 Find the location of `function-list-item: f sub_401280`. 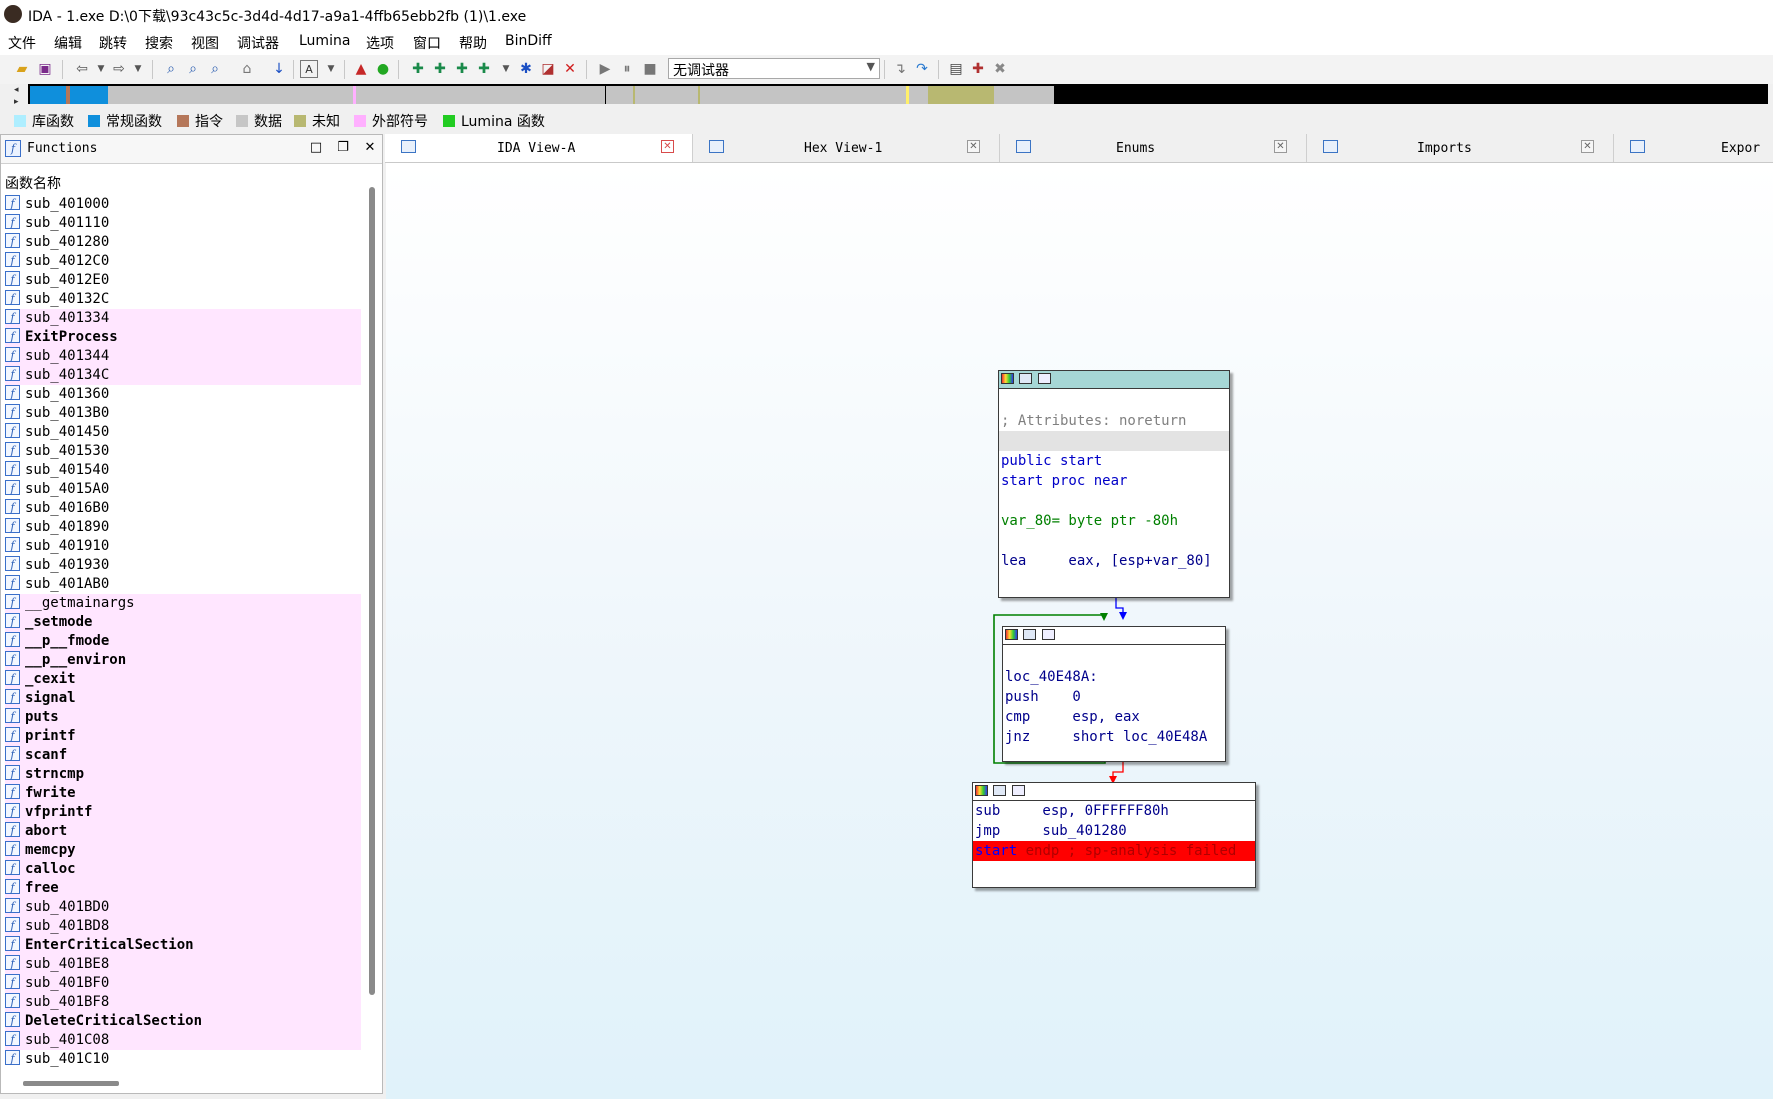

function-list-item: f sub_401280 is located at coordinates (183, 242).